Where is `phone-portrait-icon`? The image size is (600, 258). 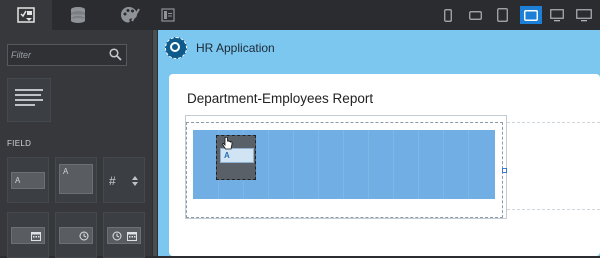
phone-portrait-icon is located at coordinates (448, 15).